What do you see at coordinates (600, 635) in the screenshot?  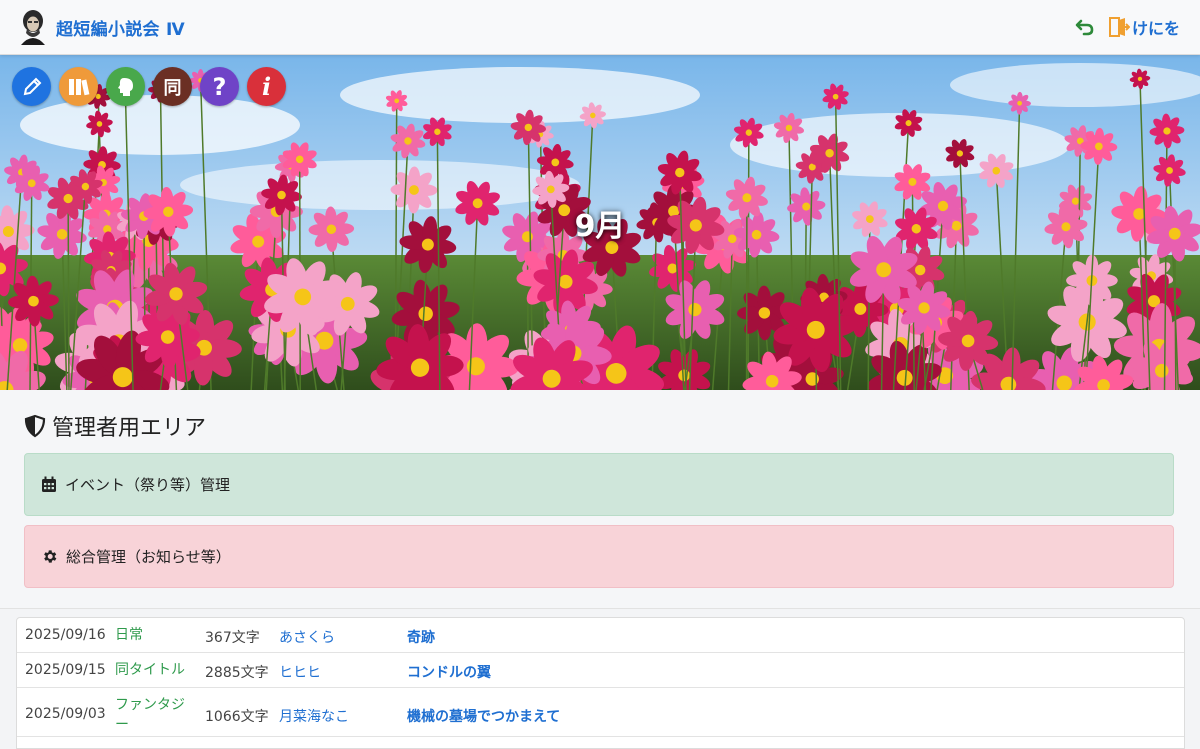 I see `table-row: 2025/09/16 日常 367文字 あさくら 奇跡` at bounding box center [600, 635].